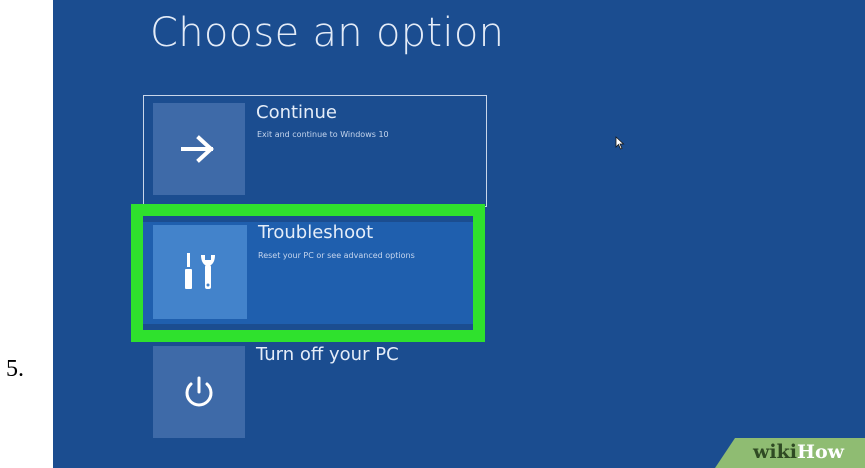 This screenshot has height=468, width=865. I want to click on option-turn-off: Turn off your PC, so click(312, 397).